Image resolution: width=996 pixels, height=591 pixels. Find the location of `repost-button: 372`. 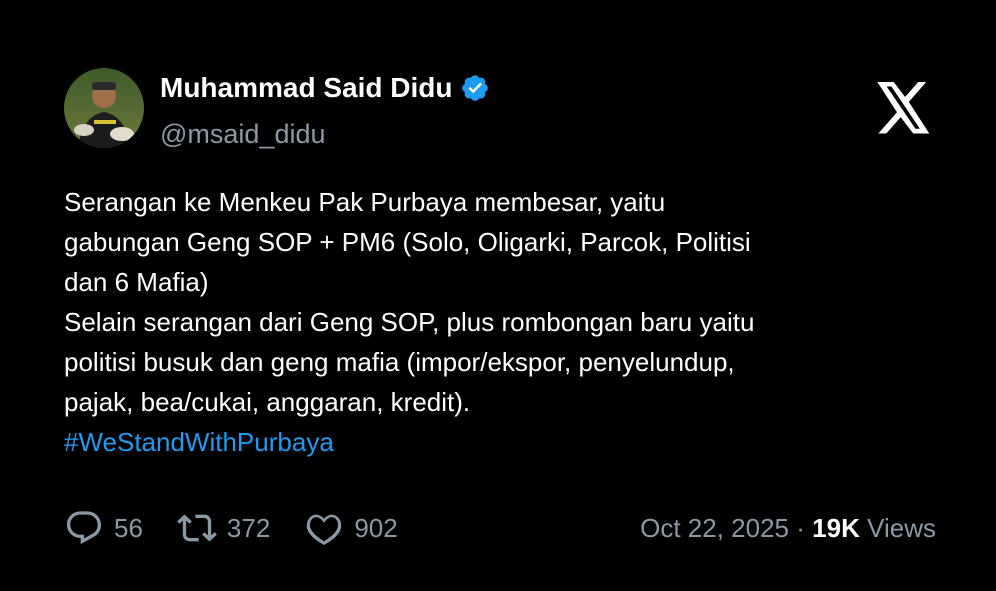

repost-button: 372 is located at coordinates (223, 528).